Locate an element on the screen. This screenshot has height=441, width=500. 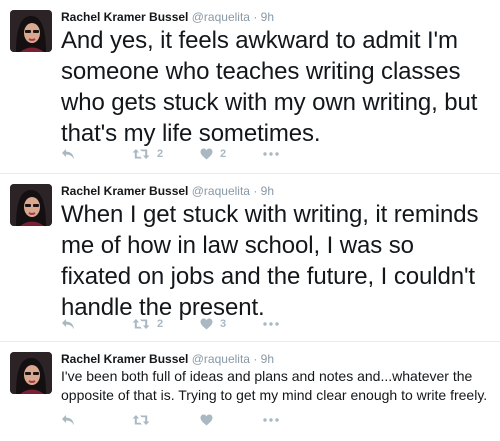
like-button: 2 is located at coordinates (213, 154).